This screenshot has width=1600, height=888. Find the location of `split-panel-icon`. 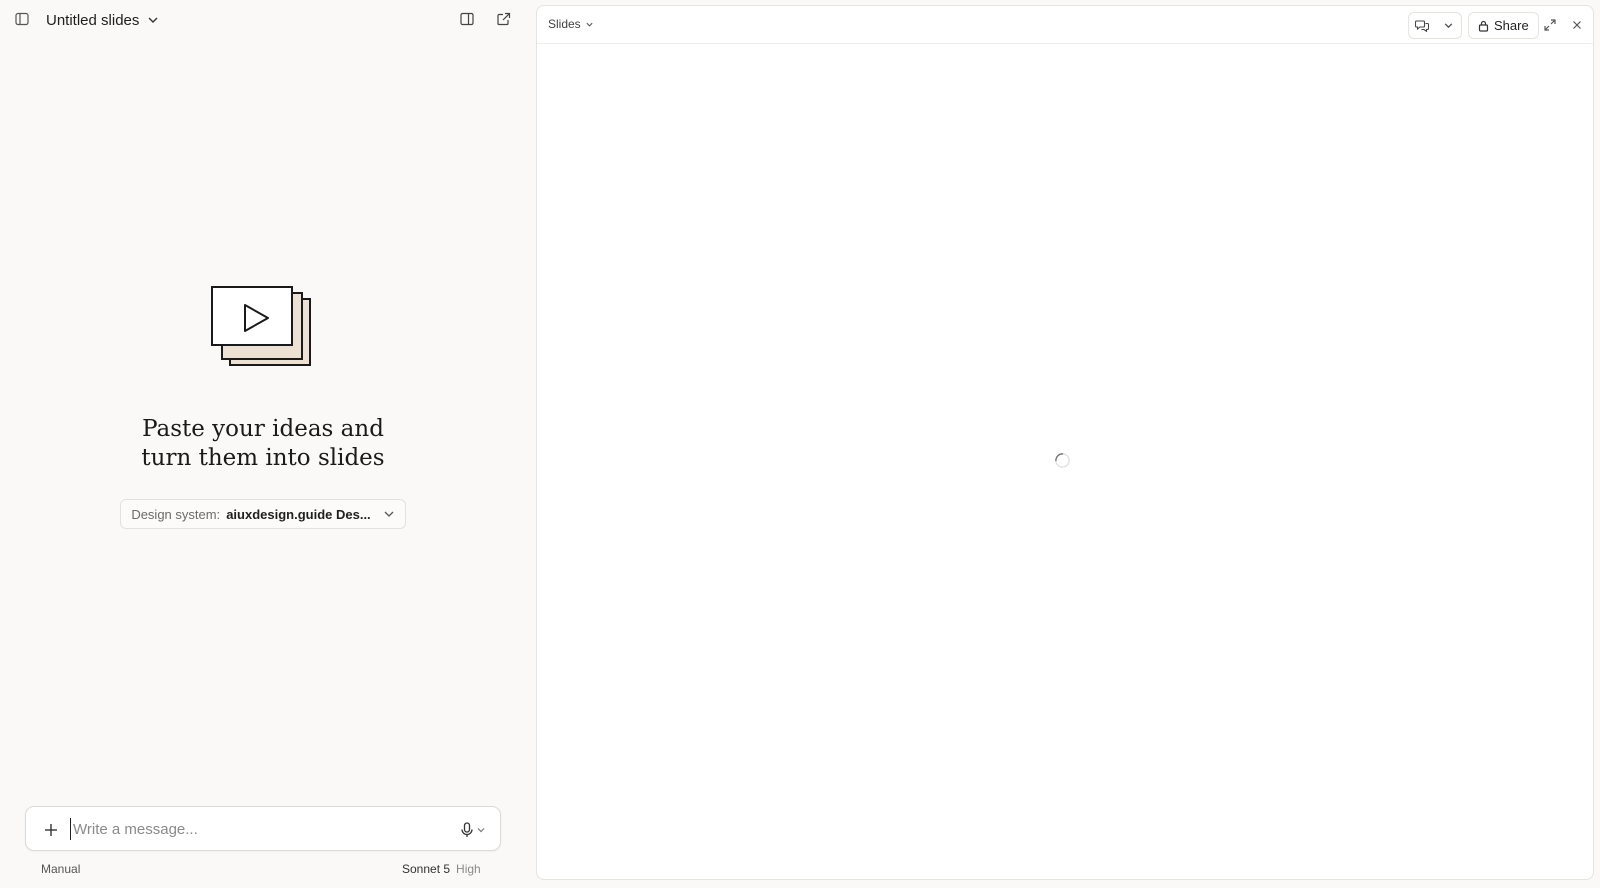

split-panel-icon is located at coordinates (467, 19).